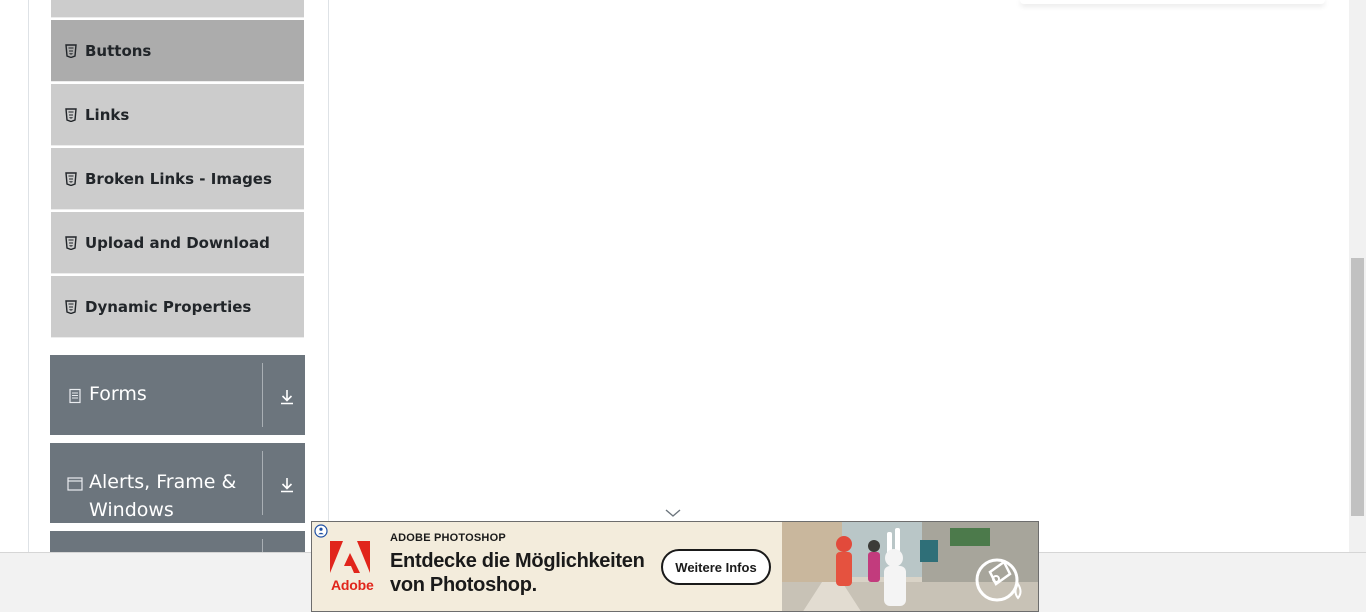 This screenshot has height=612, width=1366. I want to click on sidebar-item-label: Broken Links - Images, so click(178, 178).